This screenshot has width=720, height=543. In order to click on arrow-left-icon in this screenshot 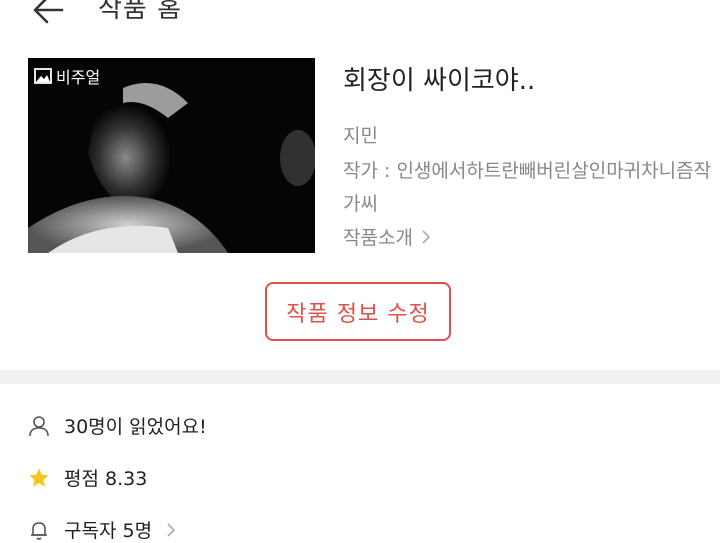, I will do `click(48, 13)`.